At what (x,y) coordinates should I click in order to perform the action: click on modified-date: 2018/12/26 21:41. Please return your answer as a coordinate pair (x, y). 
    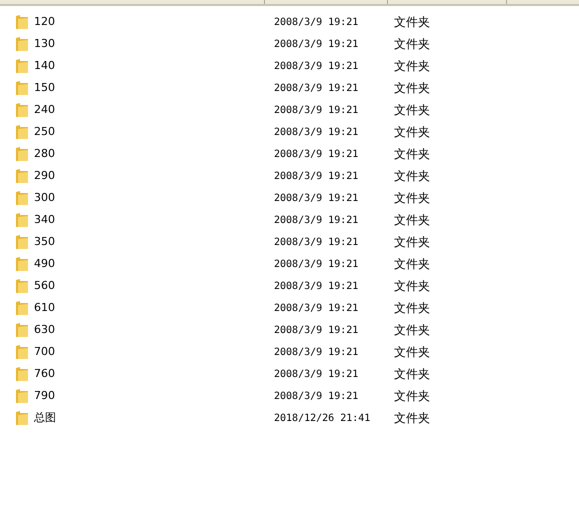
    Looking at the image, I should click on (322, 418).